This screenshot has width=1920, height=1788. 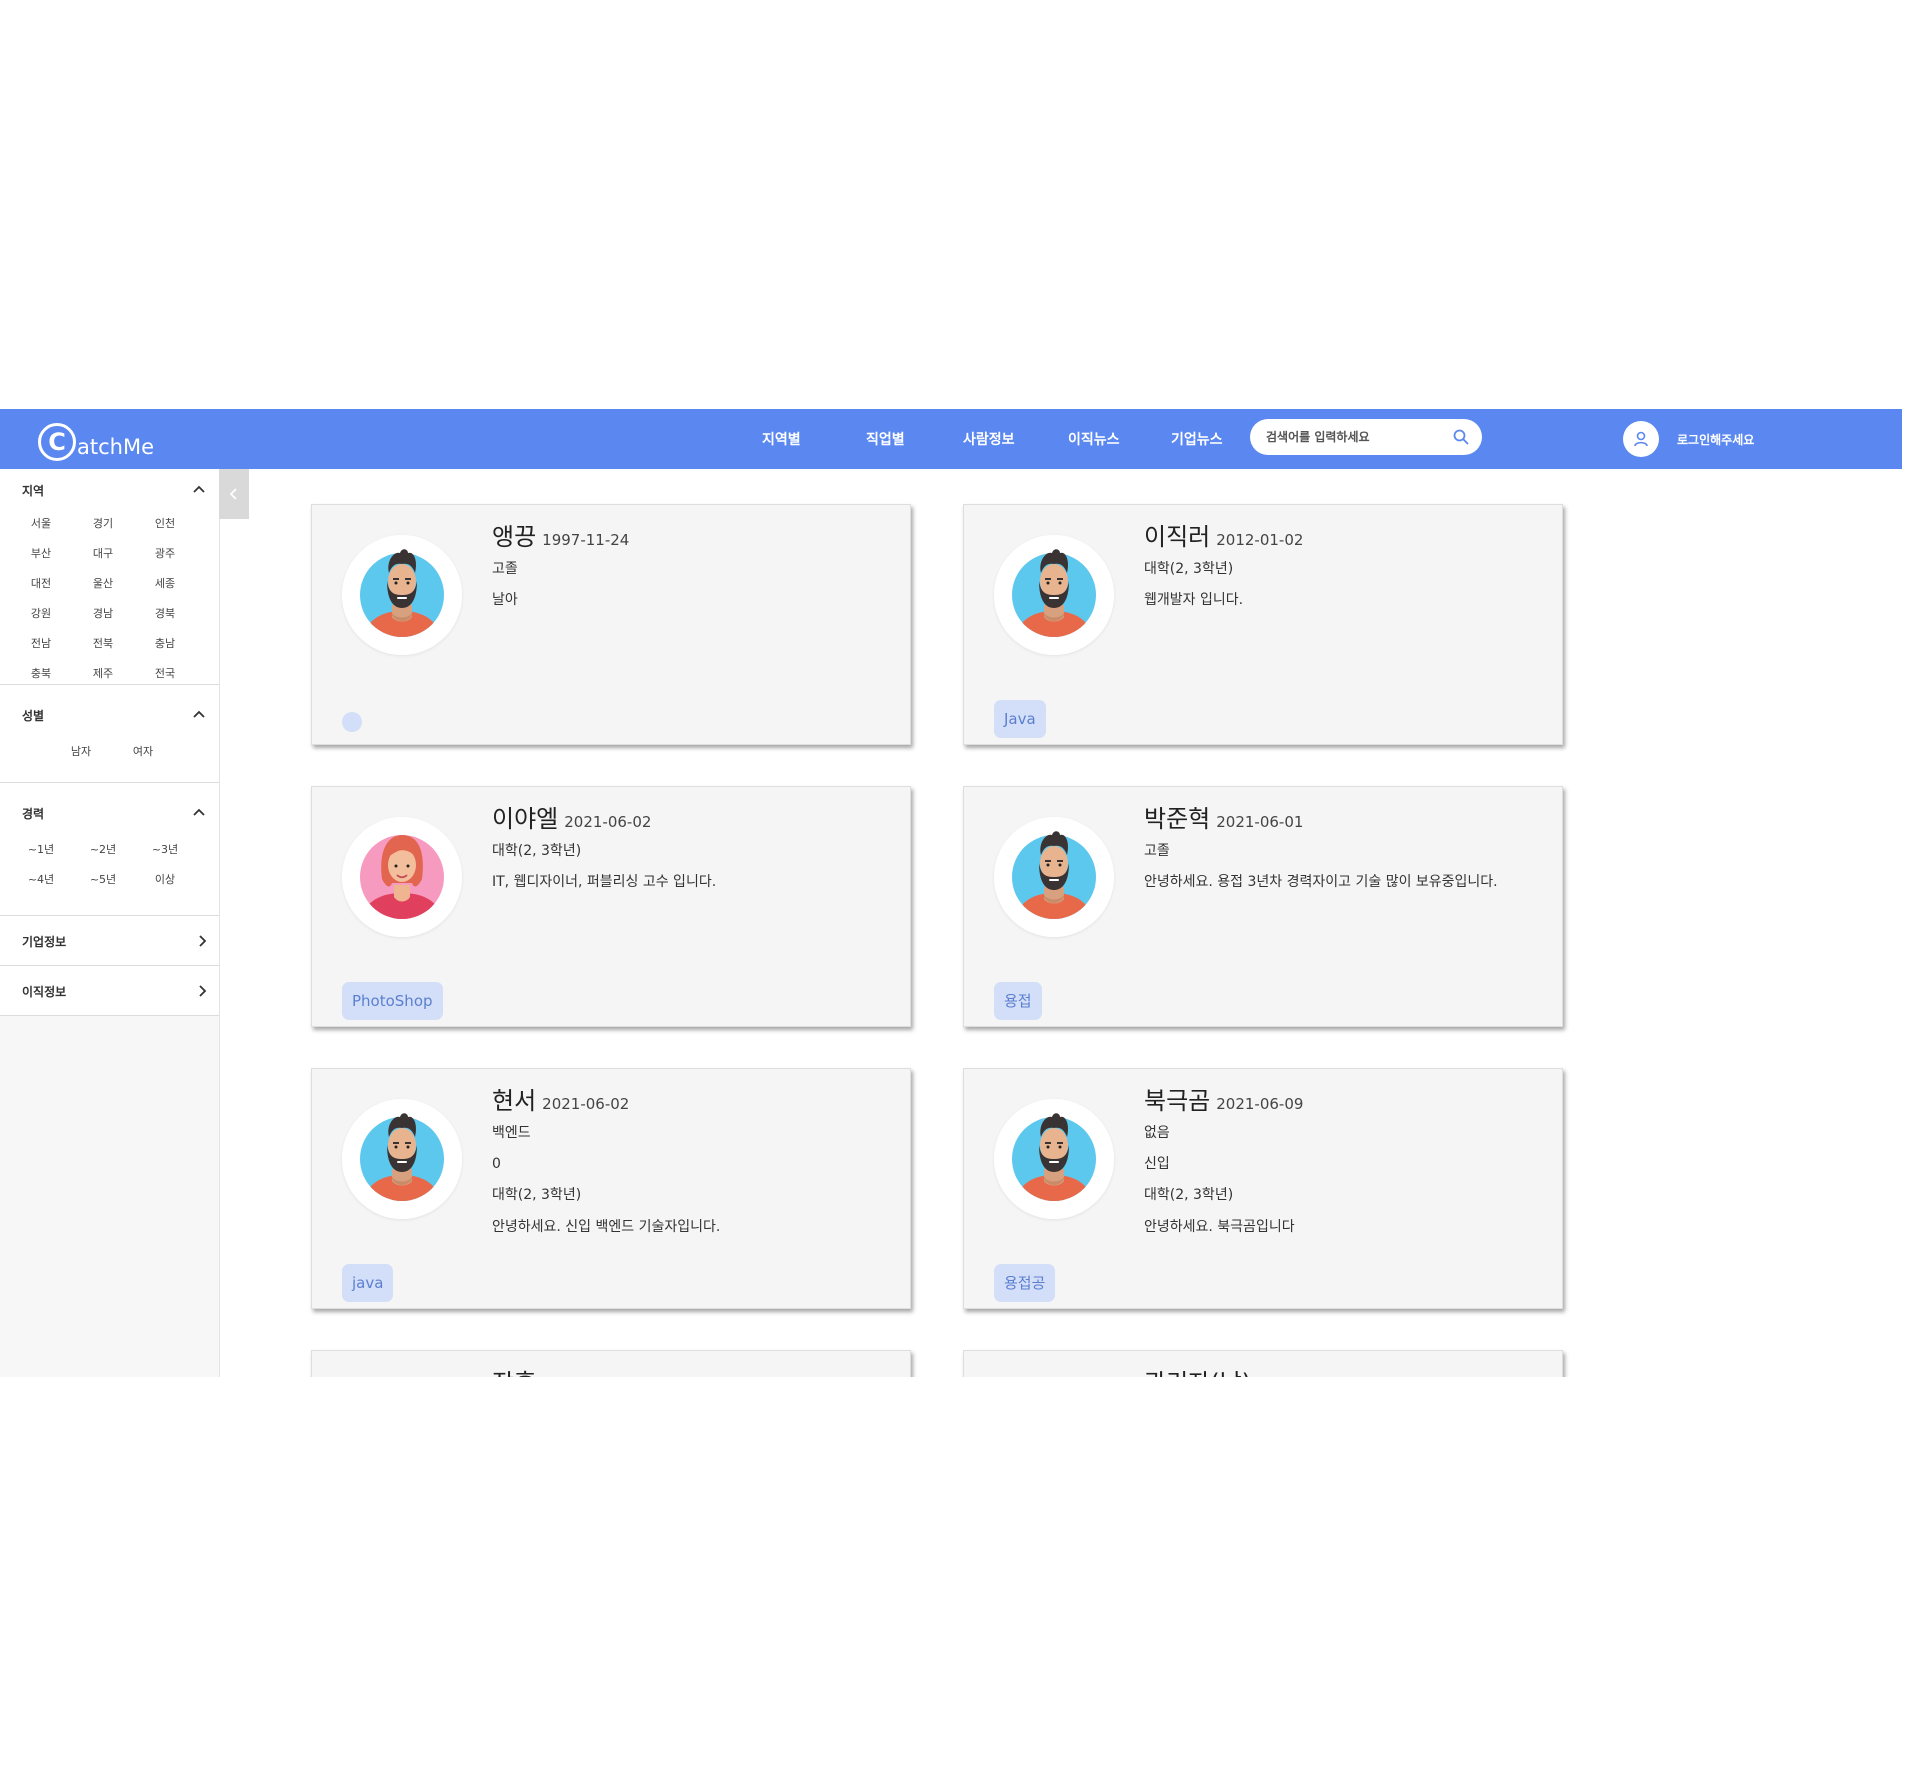 I want to click on skill-tag: java, so click(x=368, y=1283).